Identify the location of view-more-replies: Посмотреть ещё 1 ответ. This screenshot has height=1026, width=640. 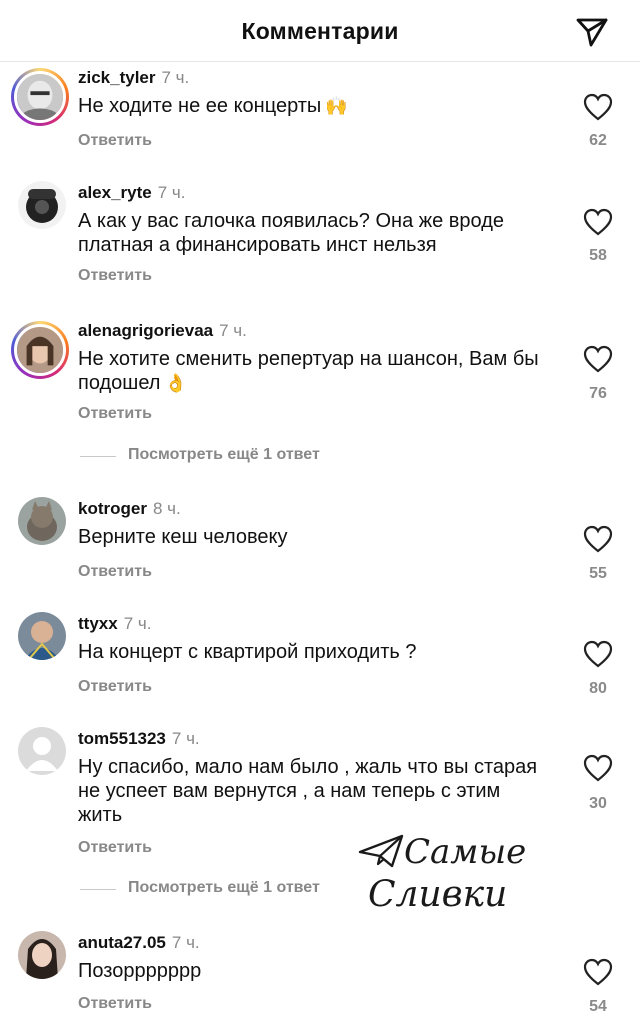
(278, 456).